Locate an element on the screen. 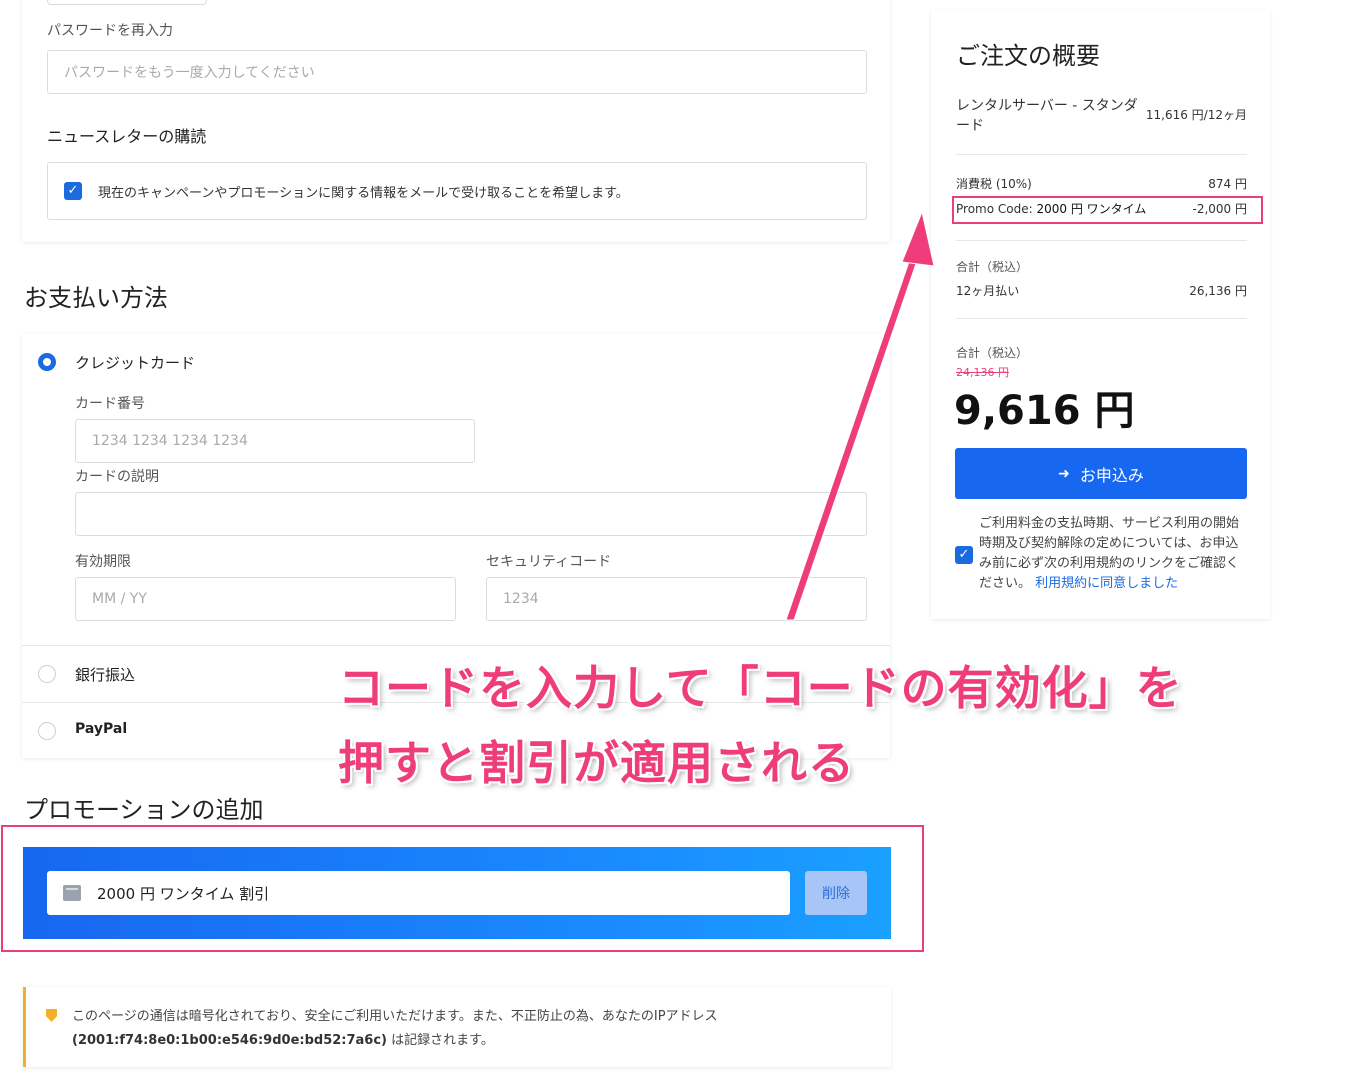 This screenshot has height=1088, width=1358. radio-paypal is located at coordinates (47, 731).